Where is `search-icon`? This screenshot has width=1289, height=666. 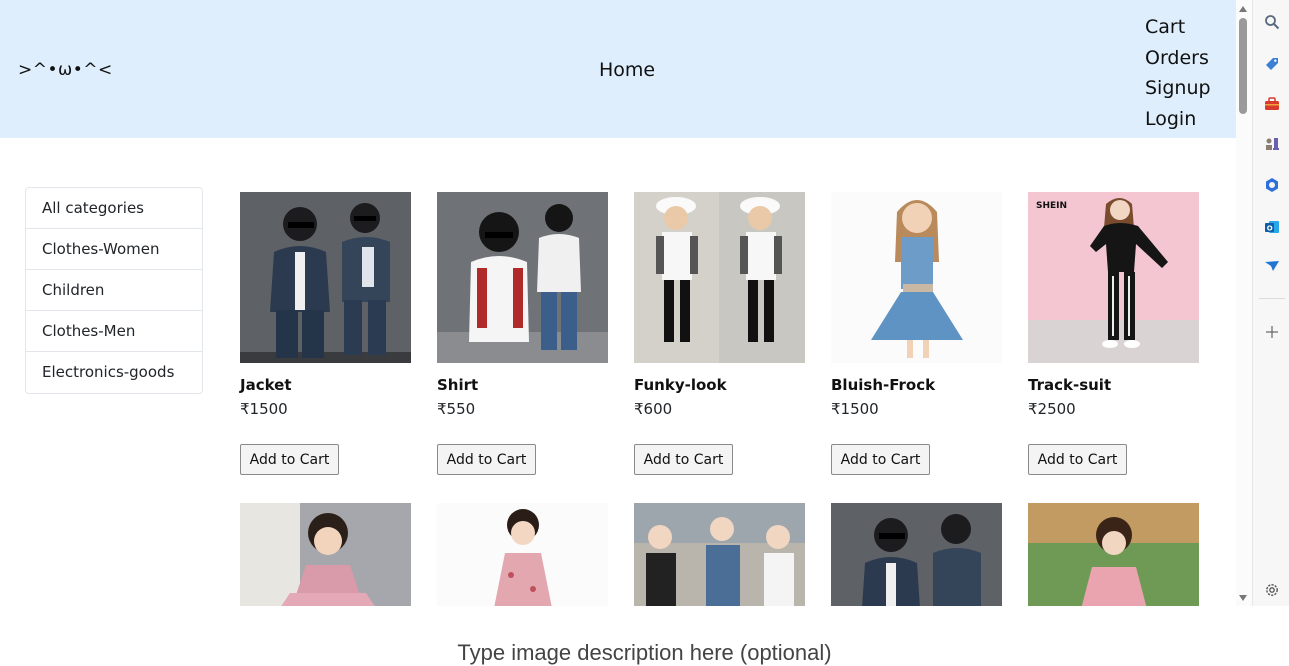 search-icon is located at coordinates (1272, 22).